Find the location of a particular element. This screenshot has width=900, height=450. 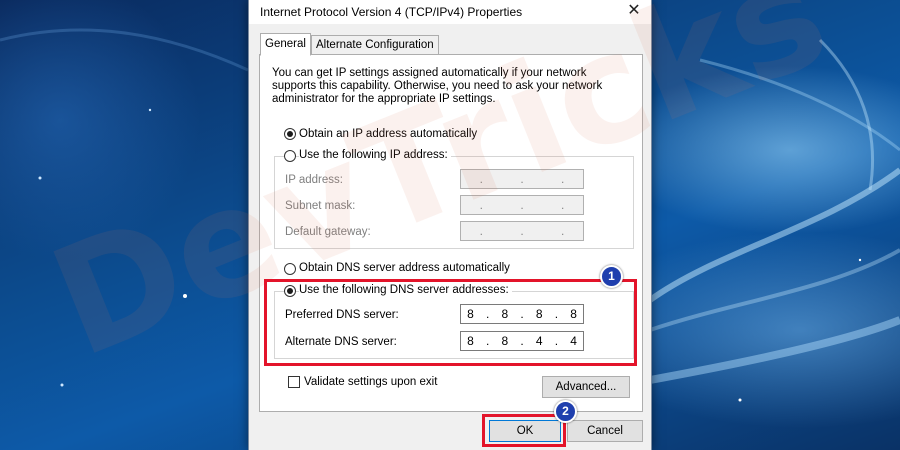

label-obtain-ip-auto: Obtain an IP address automatically is located at coordinates (388, 134).